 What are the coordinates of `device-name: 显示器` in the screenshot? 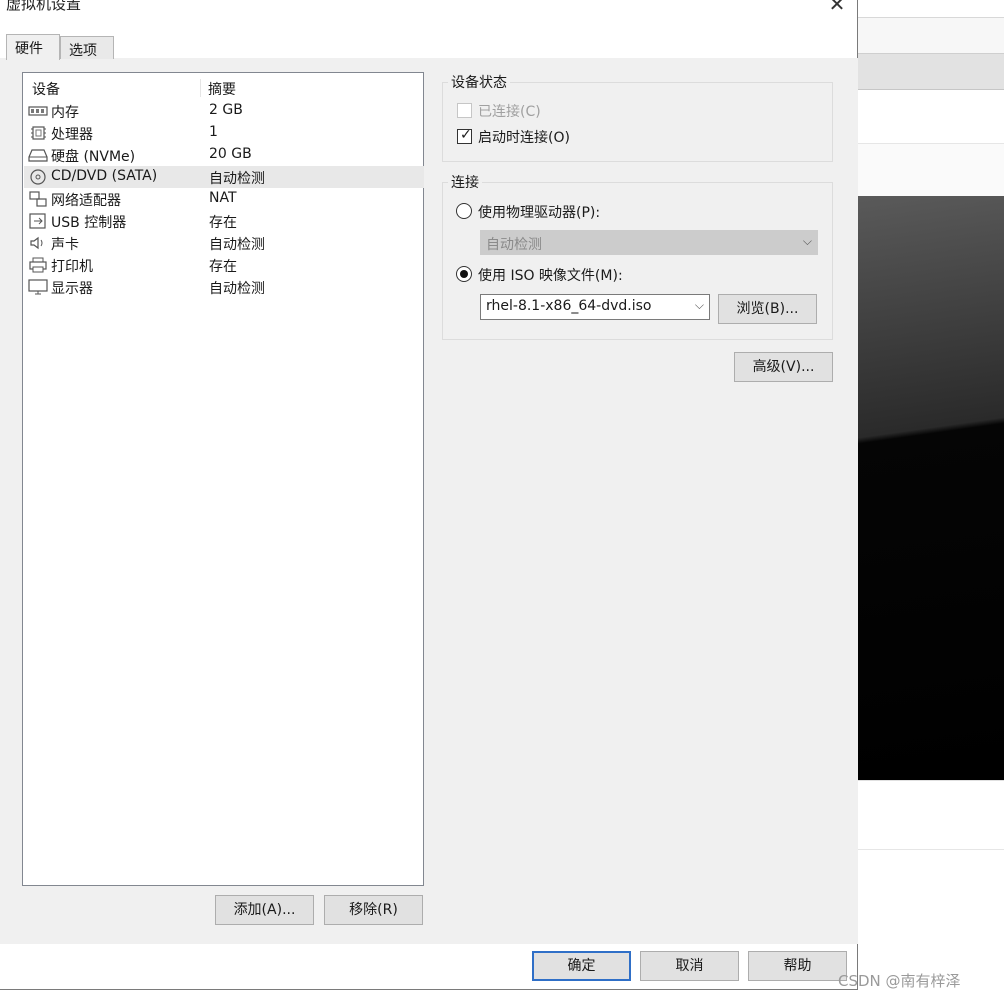 It's located at (72, 289).